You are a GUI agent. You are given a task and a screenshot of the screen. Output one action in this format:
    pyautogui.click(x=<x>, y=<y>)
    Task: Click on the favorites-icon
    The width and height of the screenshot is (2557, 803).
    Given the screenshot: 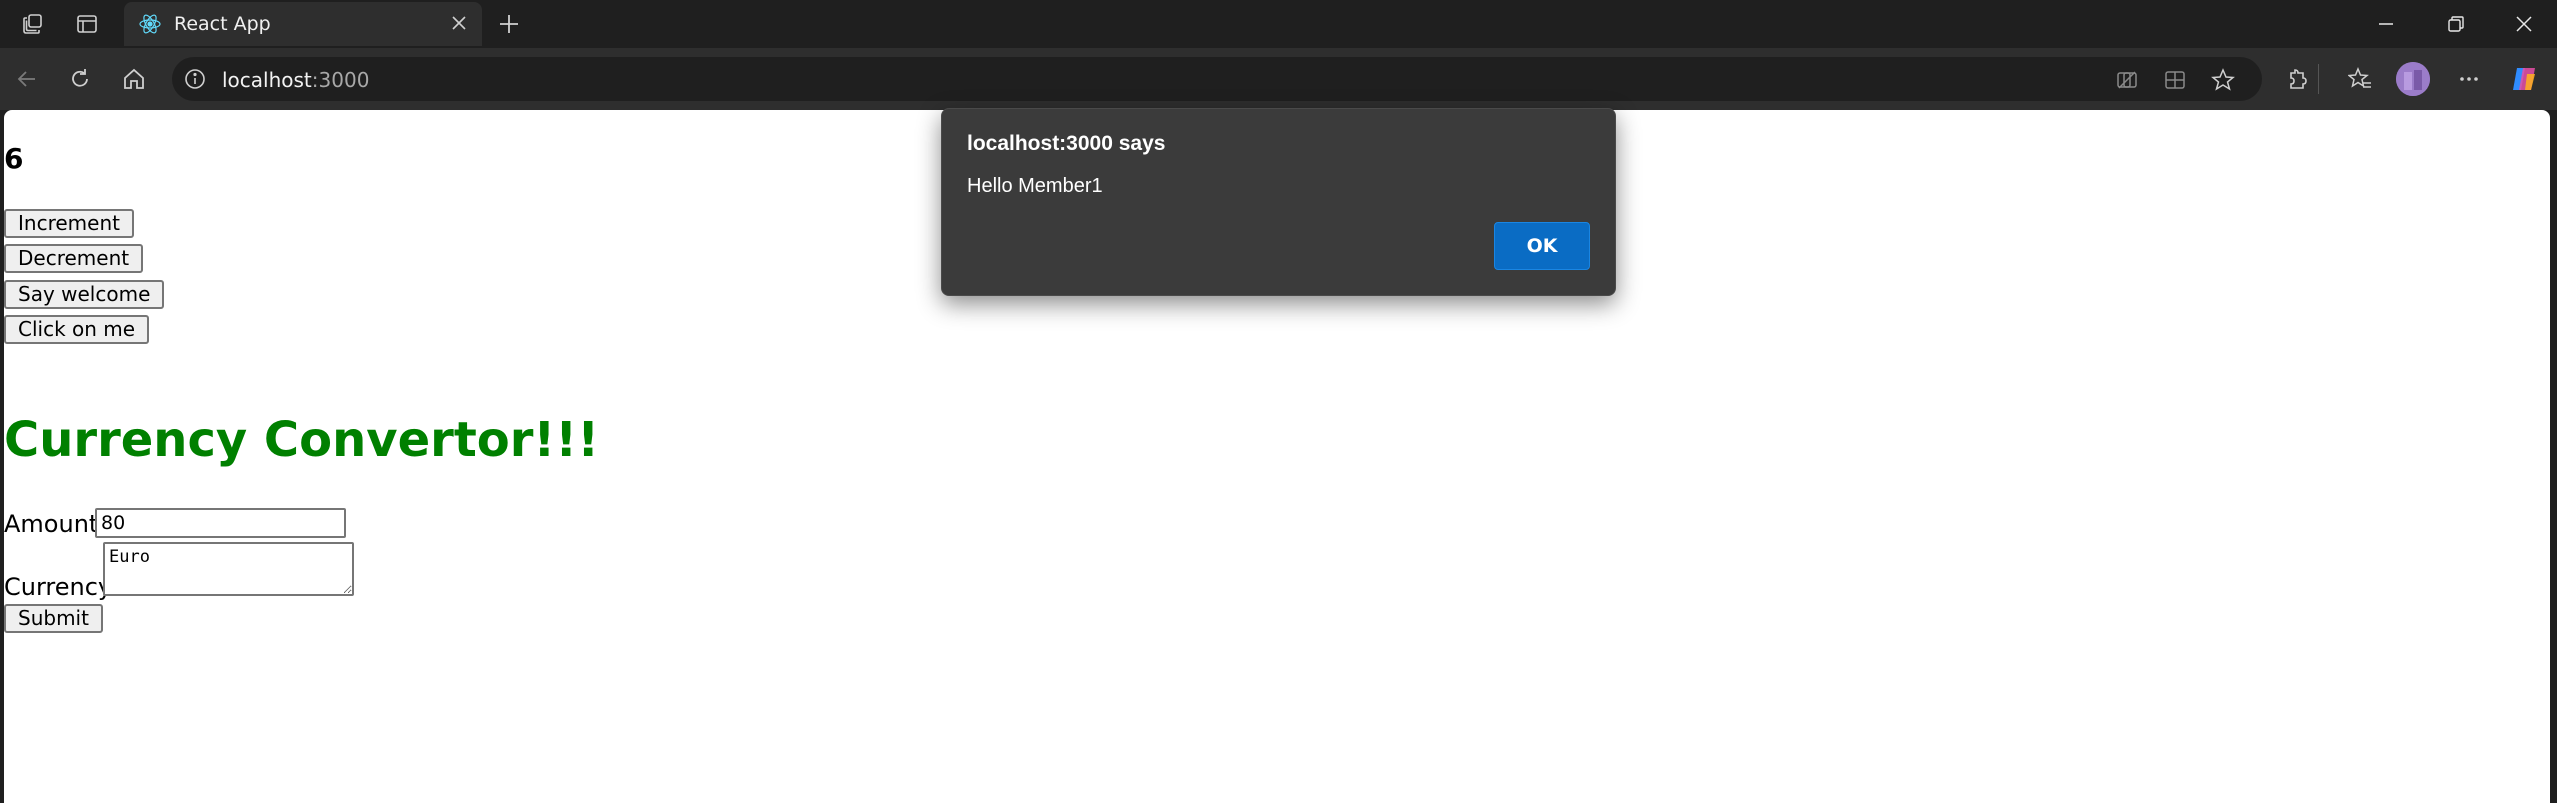 What is the action you would take?
    pyautogui.click(x=2360, y=79)
    